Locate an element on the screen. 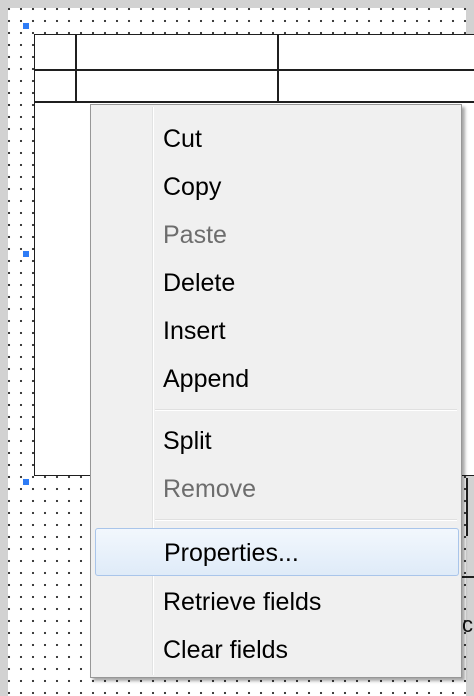  menu-item-retrieve-fields: Retrieve fields is located at coordinates (276, 602).